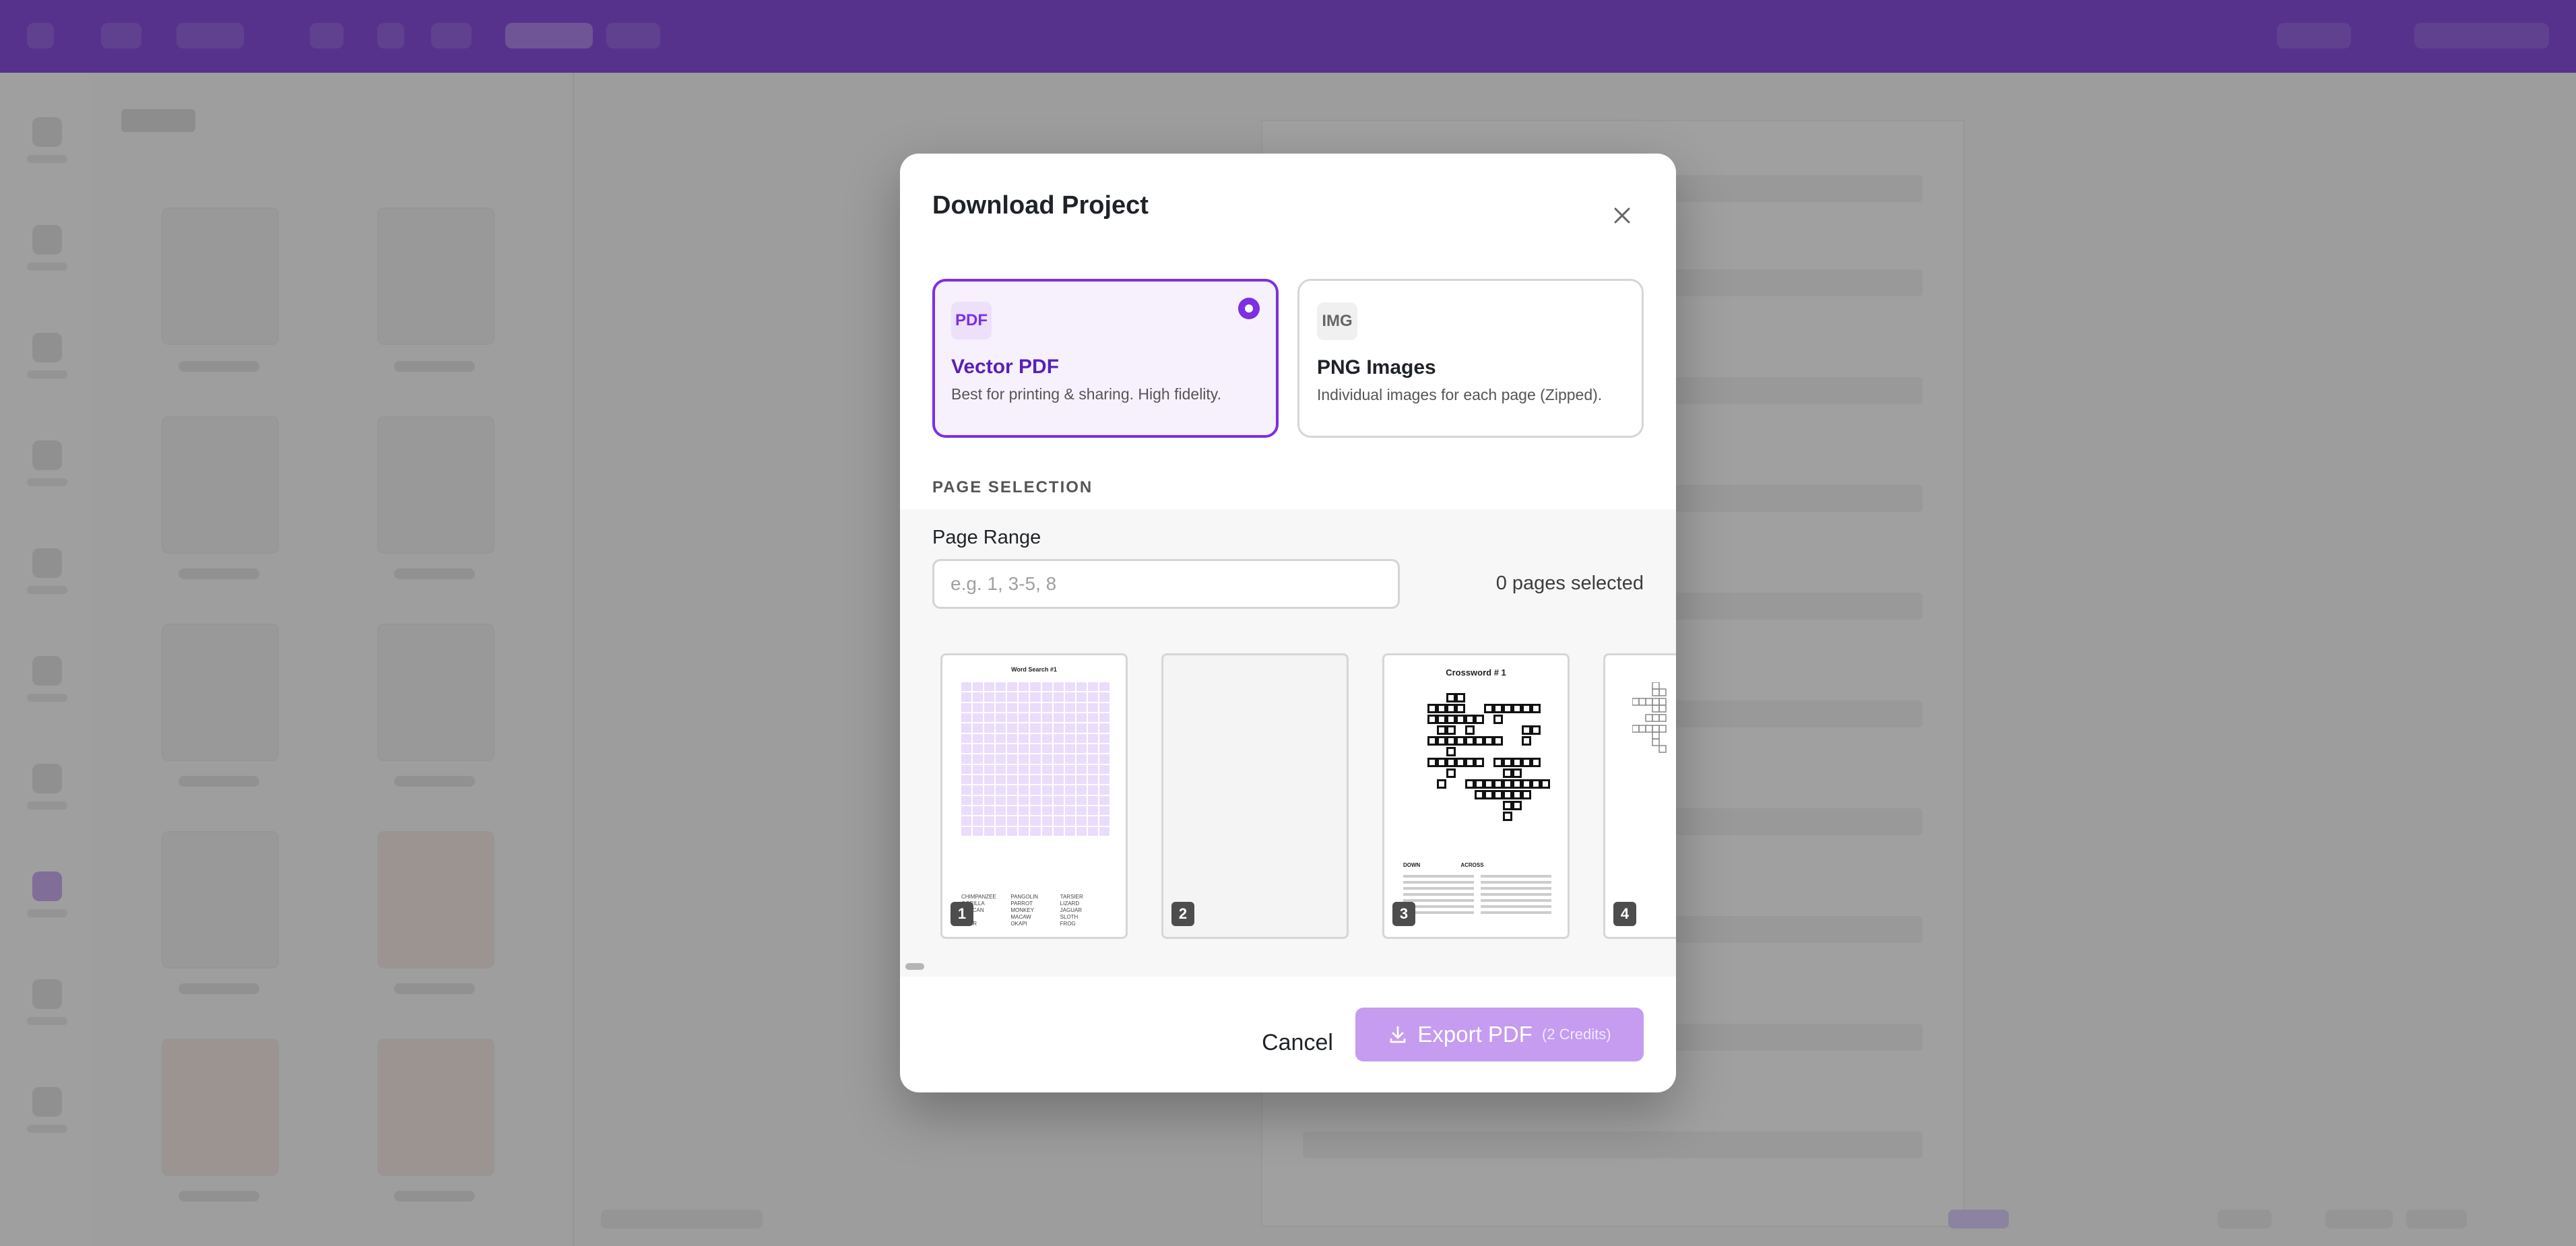 Image resolution: width=2576 pixels, height=1246 pixels. I want to click on close-icon, so click(1622, 215).